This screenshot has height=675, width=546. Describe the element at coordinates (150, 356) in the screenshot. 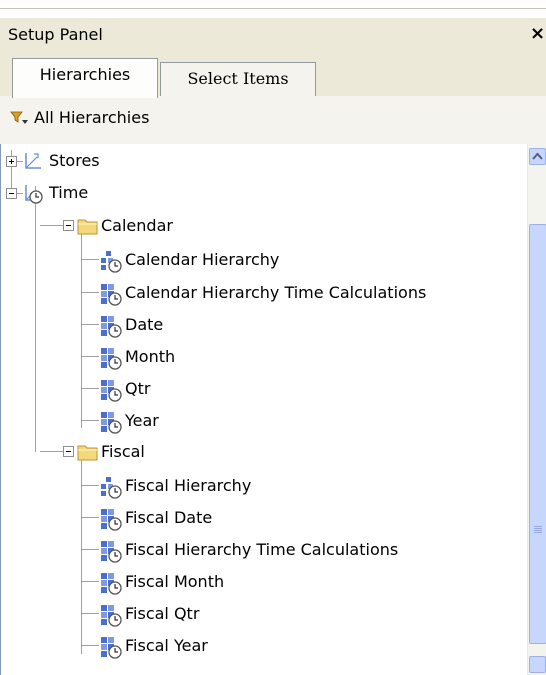

I see `tree-item-label: Month` at that location.